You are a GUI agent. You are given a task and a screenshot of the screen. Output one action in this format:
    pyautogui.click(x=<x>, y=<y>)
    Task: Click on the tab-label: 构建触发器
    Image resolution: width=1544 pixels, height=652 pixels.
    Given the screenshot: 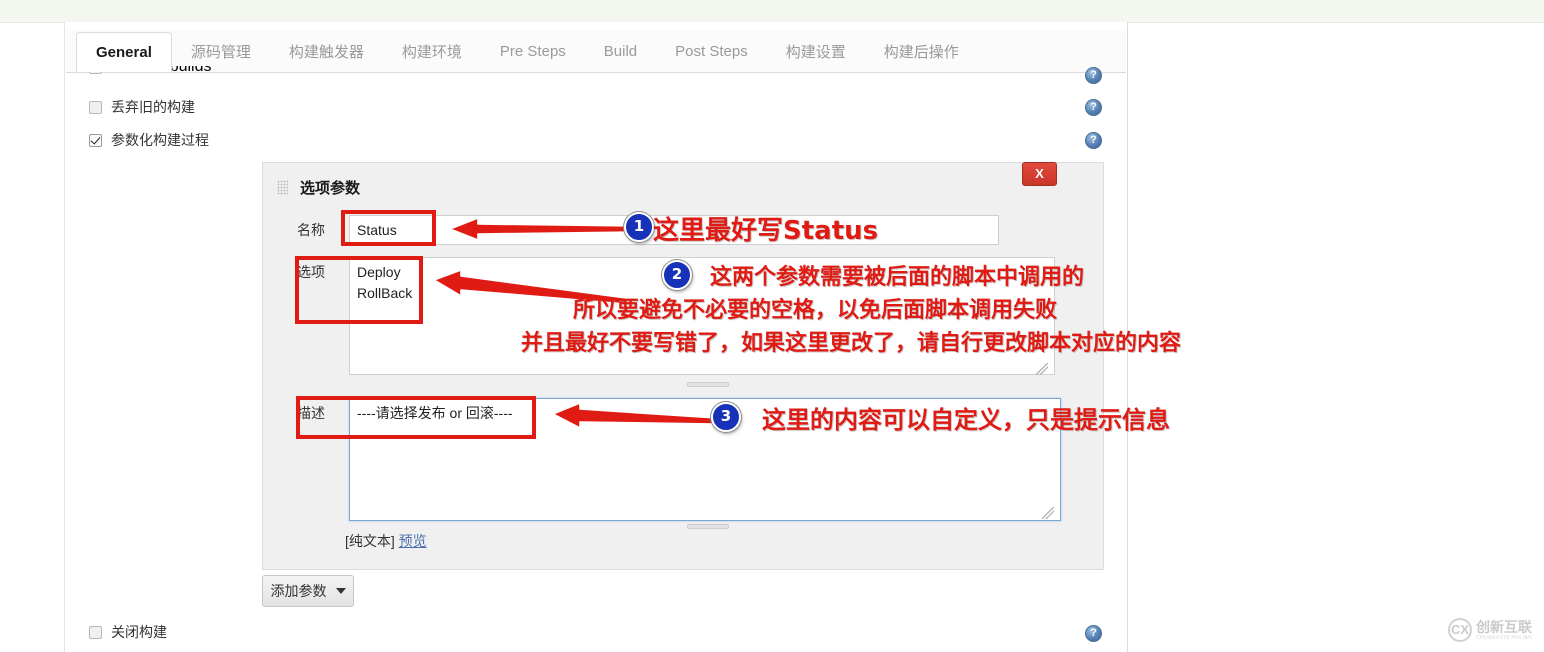 What is the action you would take?
    pyautogui.click(x=326, y=52)
    